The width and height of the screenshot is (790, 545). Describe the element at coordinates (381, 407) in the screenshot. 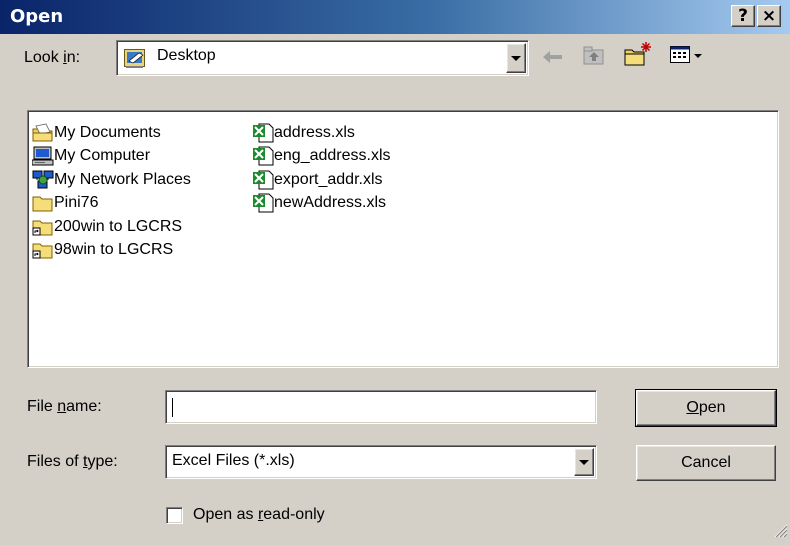

I see `file-name-input` at that location.